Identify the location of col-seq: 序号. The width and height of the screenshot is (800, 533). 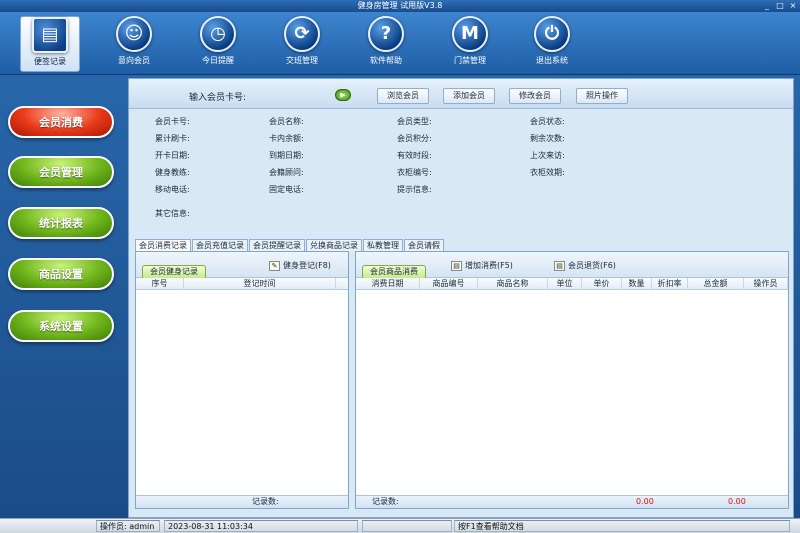
(160, 284).